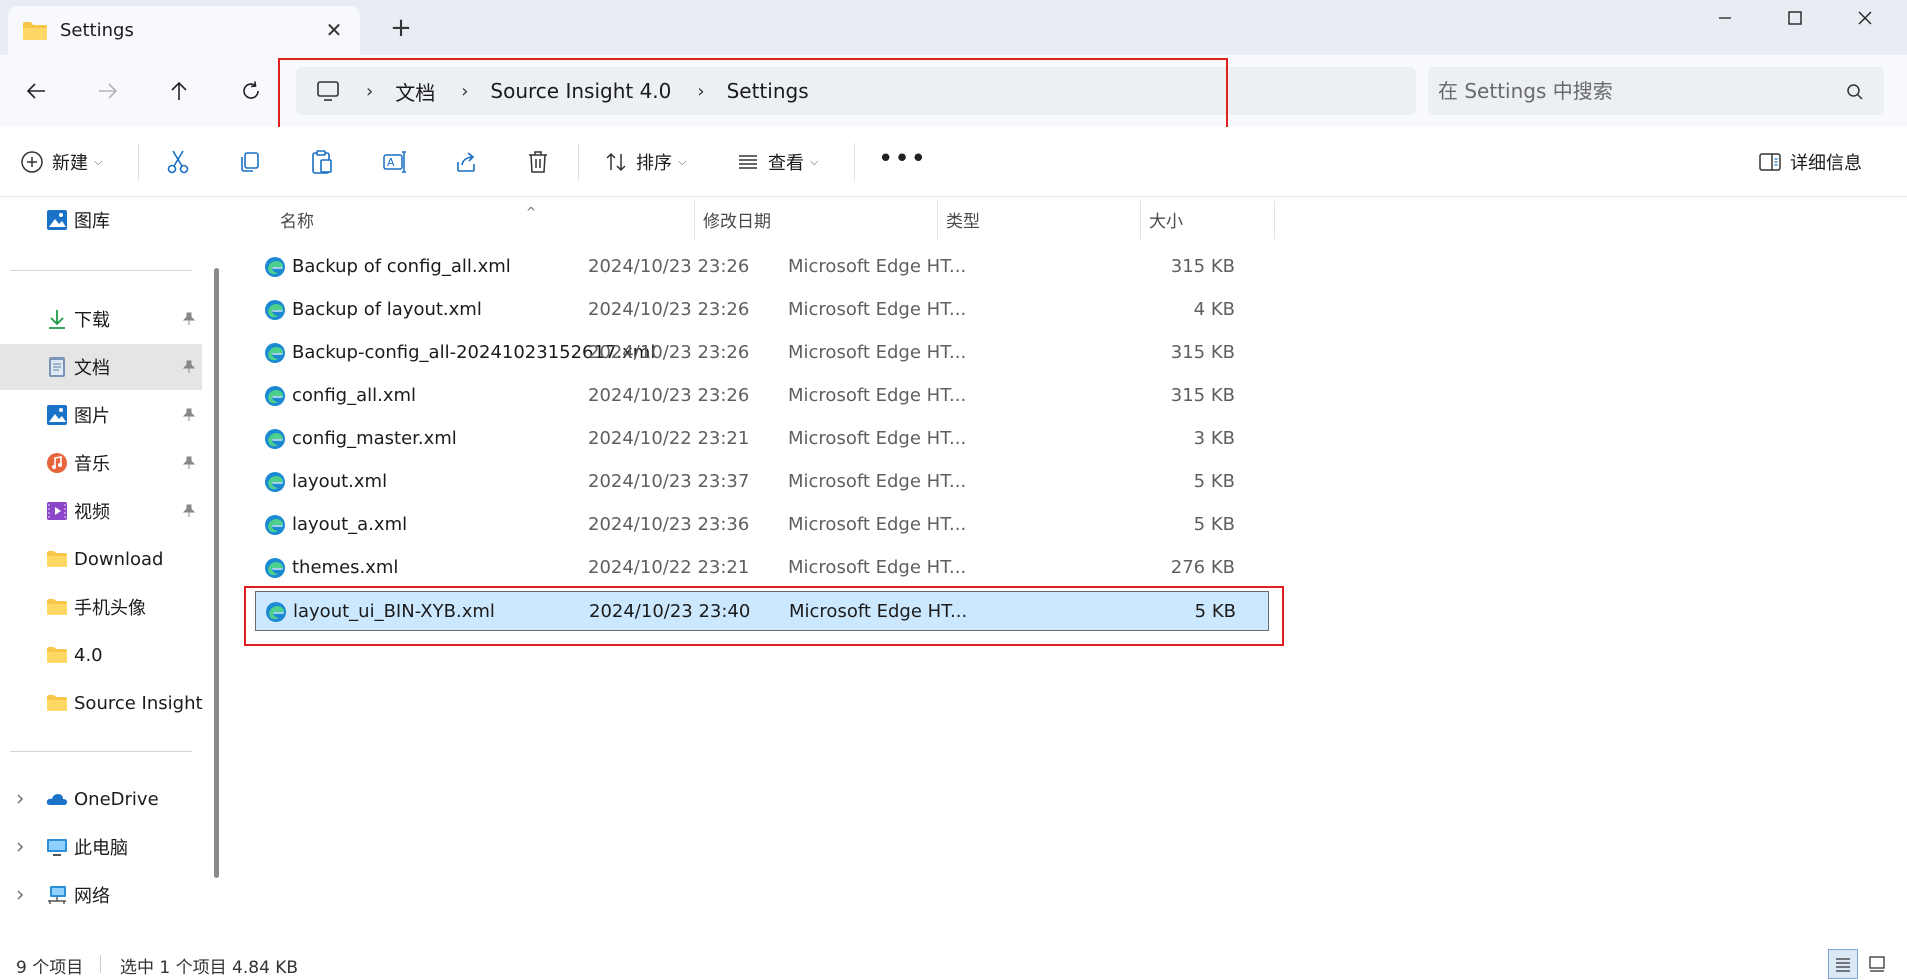  What do you see at coordinates (814, 161) in the screenshot?
I see `chevron-down-icon: ⌵` at bounding box center [814, 161].